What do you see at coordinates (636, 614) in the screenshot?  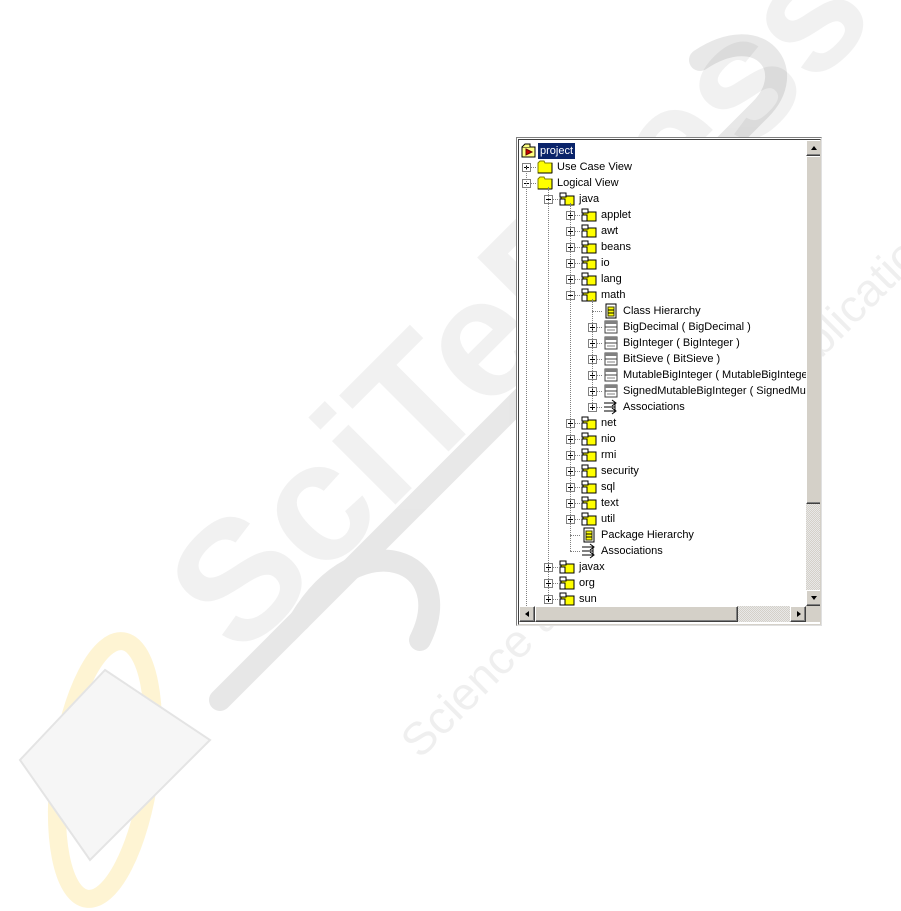 I see `horizontal-scroll-thumb` at bounding box center [636, 614].